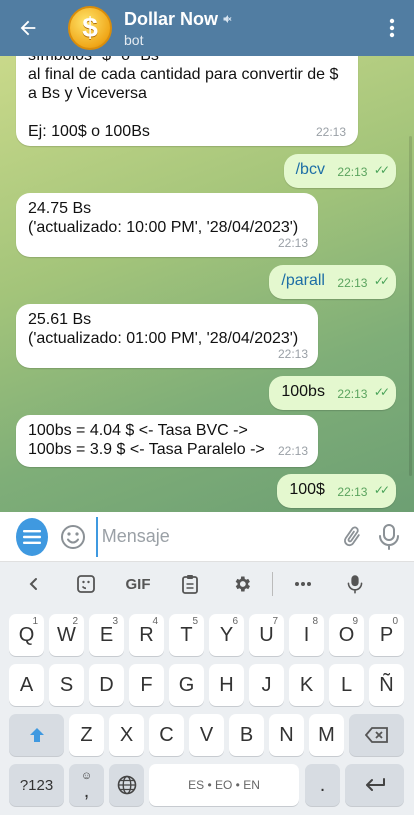 This screenshot has height=815, width=414. What do you see at coordinates (266, 685) in the screenshot?
I see `key: J` at bounding box center [266, 685].